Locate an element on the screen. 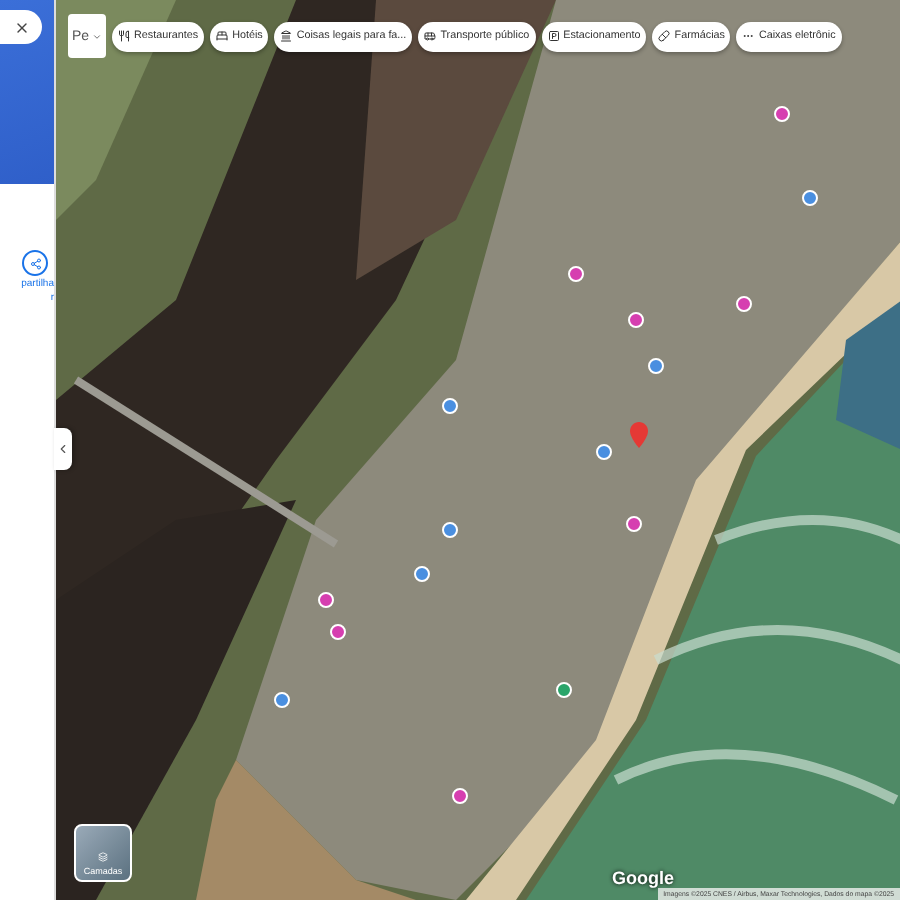  close-icon is located at coordinates (21, 27).